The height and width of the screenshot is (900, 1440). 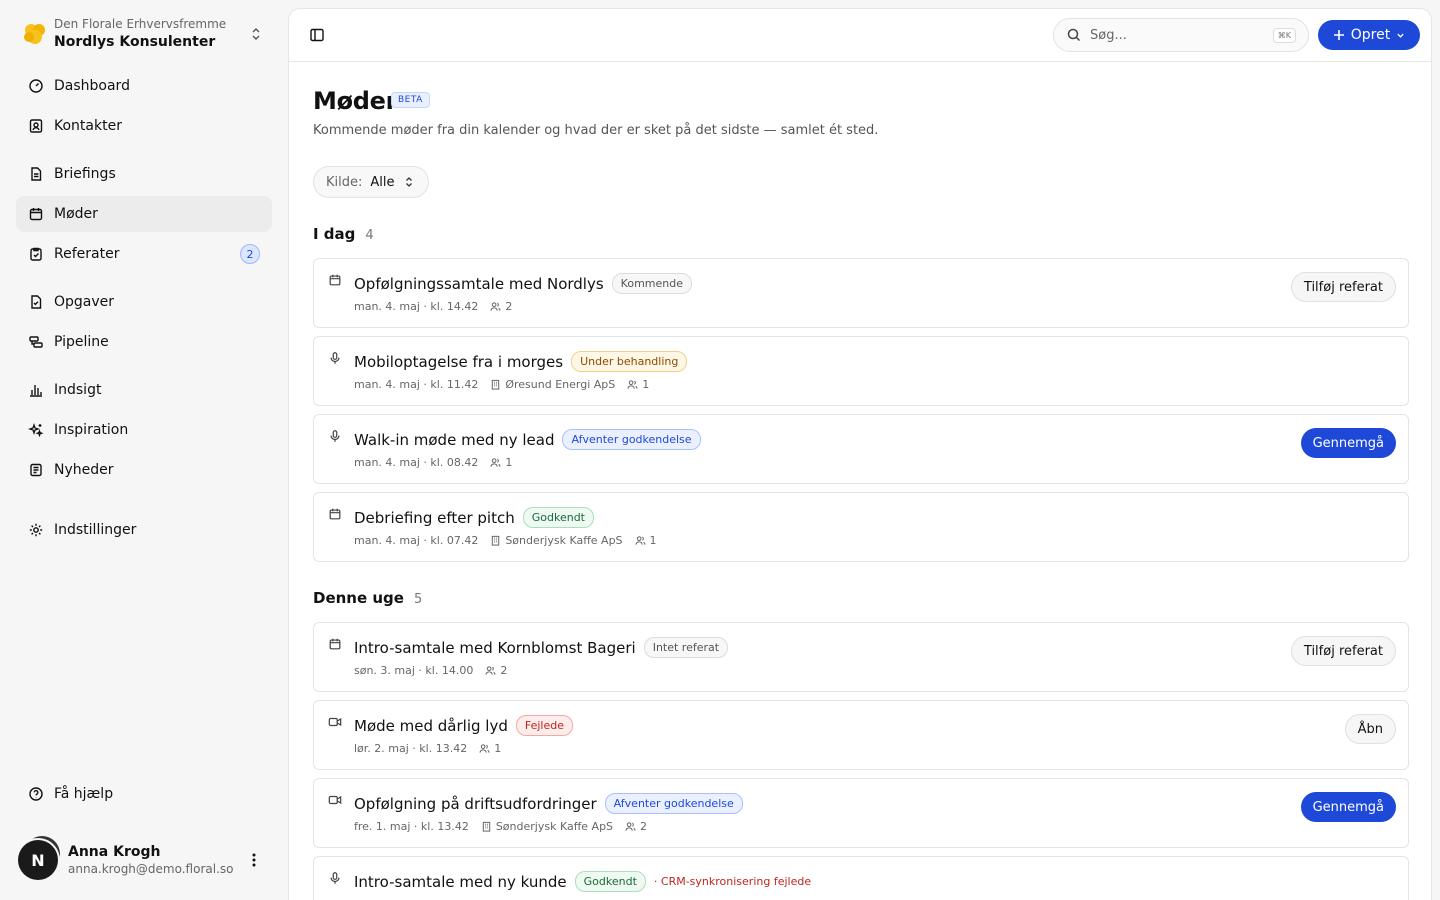 What do you see at coordinates (344, 182) in the screenshot?
I see `source-filter-label: Kilde:` at bounding box center [344, 182].